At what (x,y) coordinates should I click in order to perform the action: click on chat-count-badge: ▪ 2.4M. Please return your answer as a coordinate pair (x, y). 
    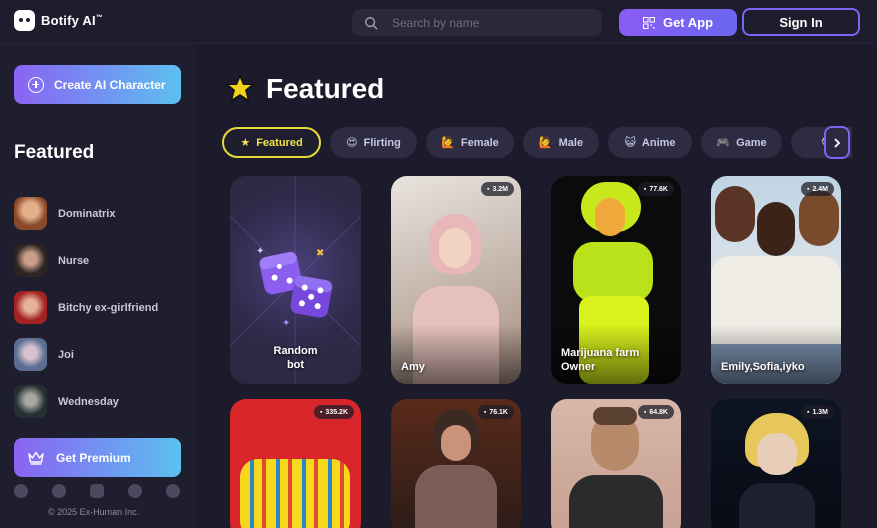
    Looking at the image, I should click on (817, 189).